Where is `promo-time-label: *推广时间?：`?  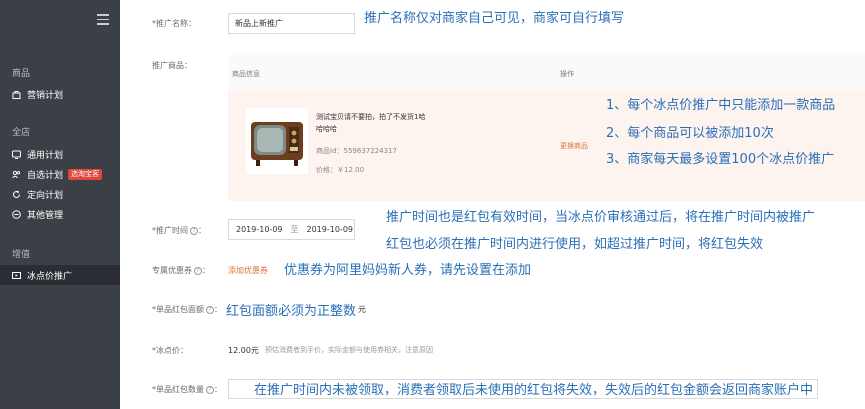
promo-time-label: *推广时间?： is located at coordinates (179, 230).